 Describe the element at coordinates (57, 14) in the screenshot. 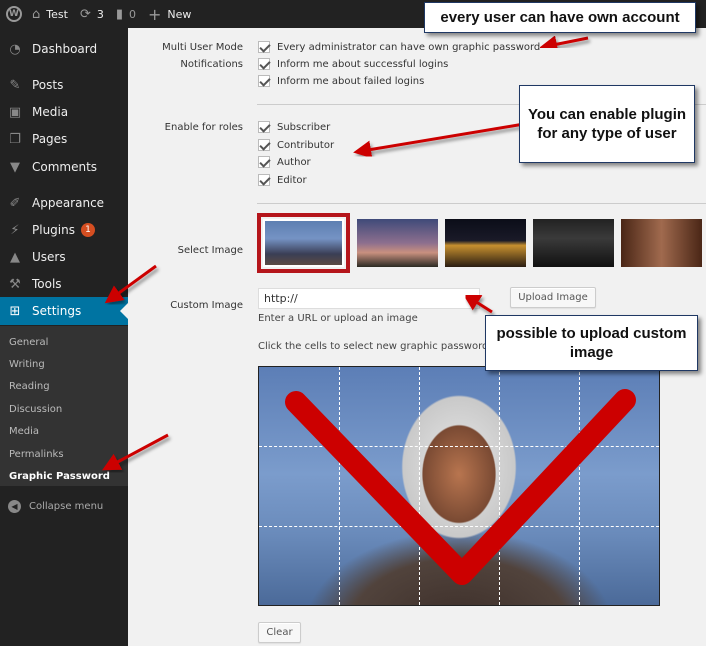

I see `site-name: Test` at that location.